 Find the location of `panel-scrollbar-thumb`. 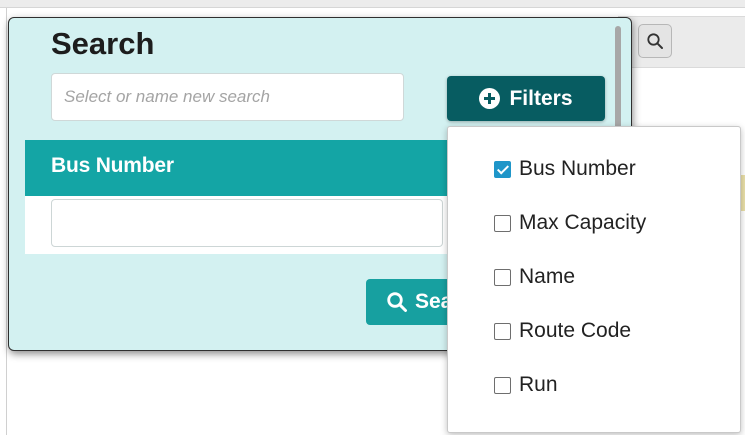

panel-scrollbar-thumb is located at coordinates (618, 78).